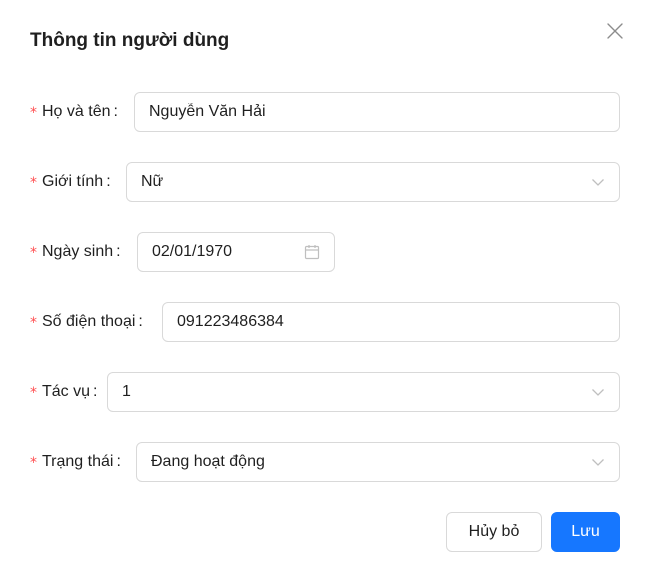 This screenshot has width=646, height=575. What do you see at coordinates (378, 462) in the screenshot?
I see `status-select: Đang hoạt động` at bounding box center [378, 462].